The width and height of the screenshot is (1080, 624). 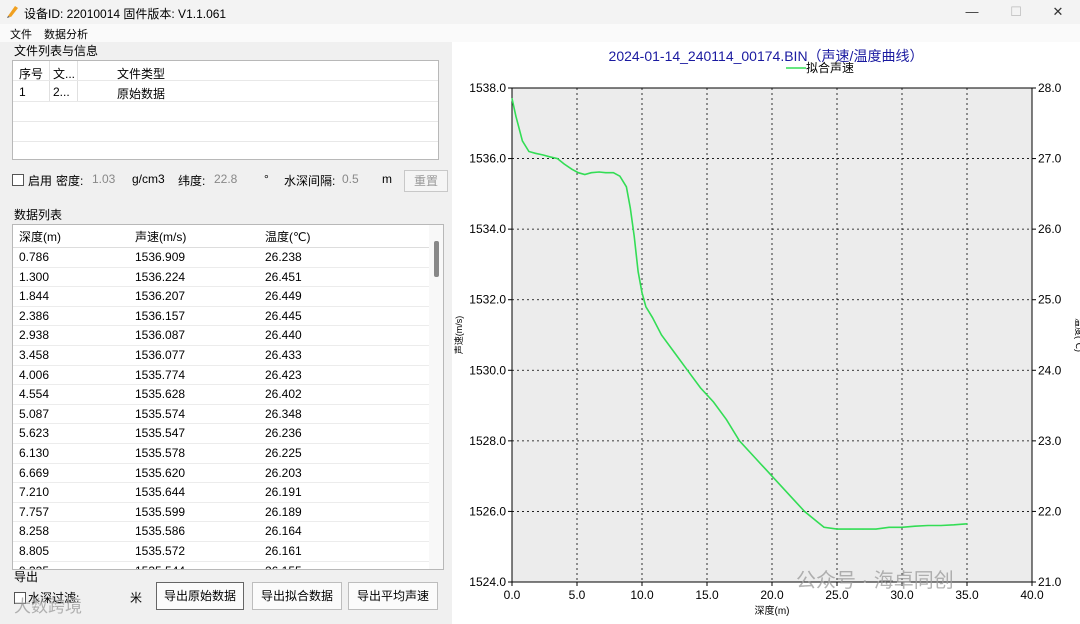 I want to click on data-row: 5.623 1535.547 26.236, so click(x=221, y=433).